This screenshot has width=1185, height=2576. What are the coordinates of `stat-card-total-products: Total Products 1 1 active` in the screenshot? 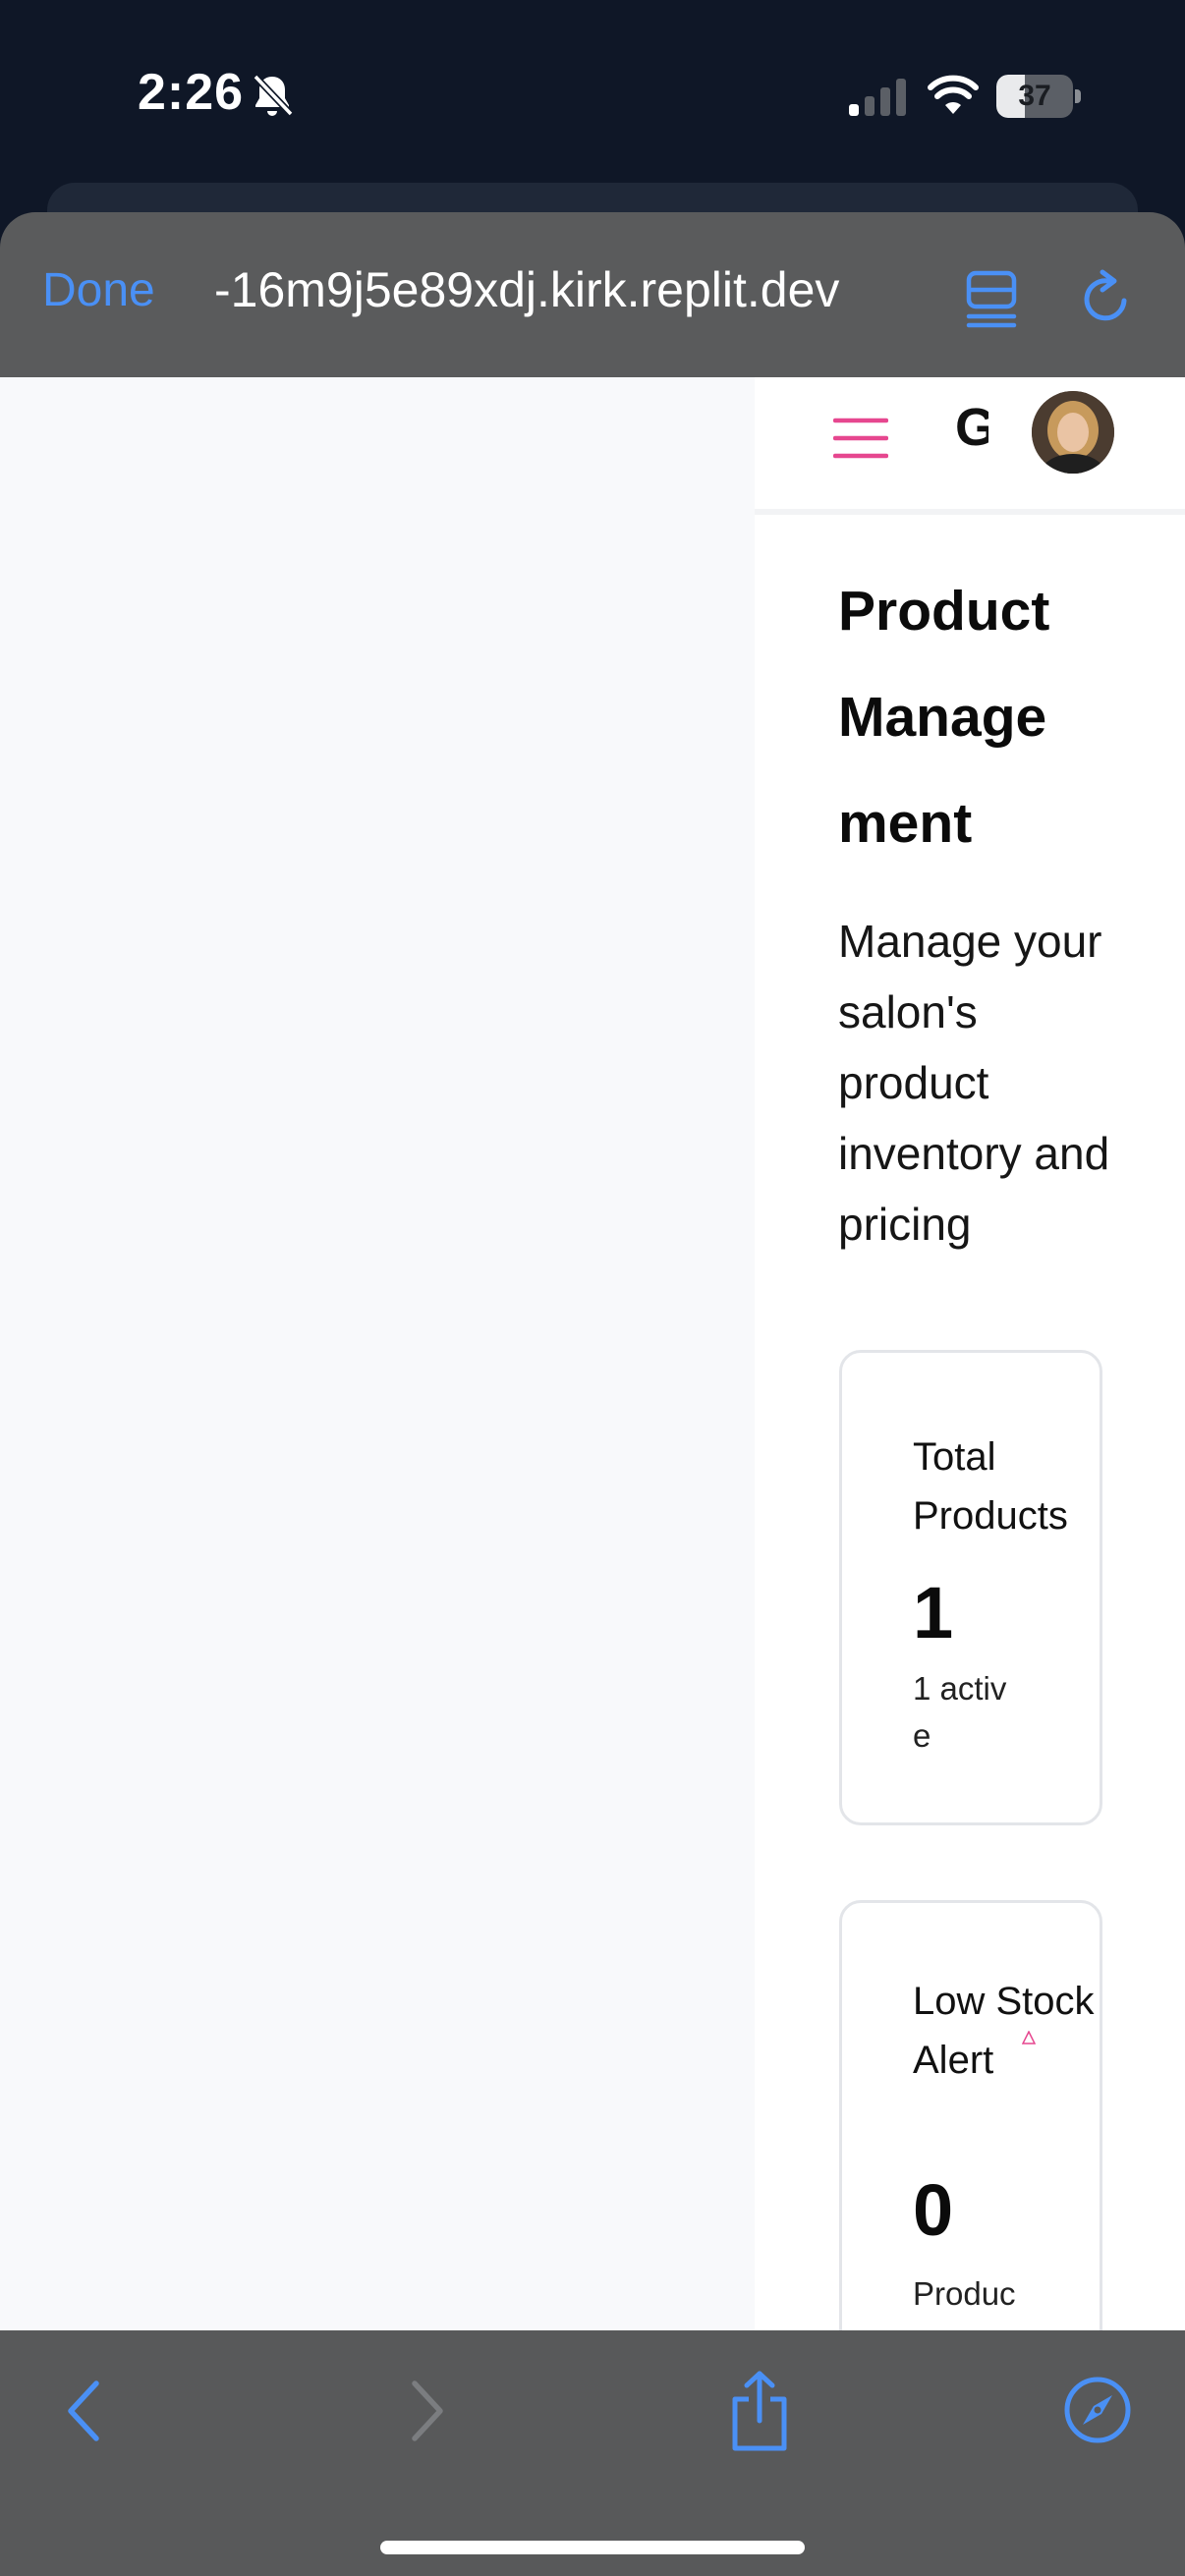 It's located at (971, 1587).